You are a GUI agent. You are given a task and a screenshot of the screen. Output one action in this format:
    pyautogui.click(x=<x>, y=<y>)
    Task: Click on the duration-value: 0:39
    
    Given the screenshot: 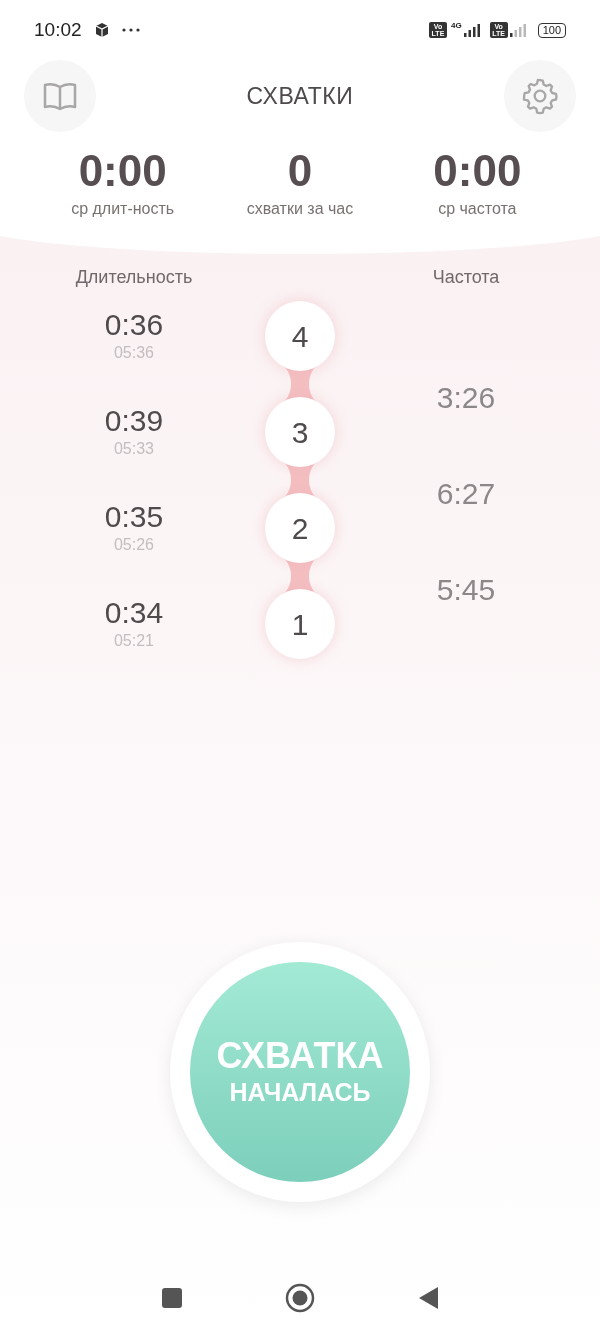 What is the action you would take?
    pyautogui.click(x=134, y=421)
    